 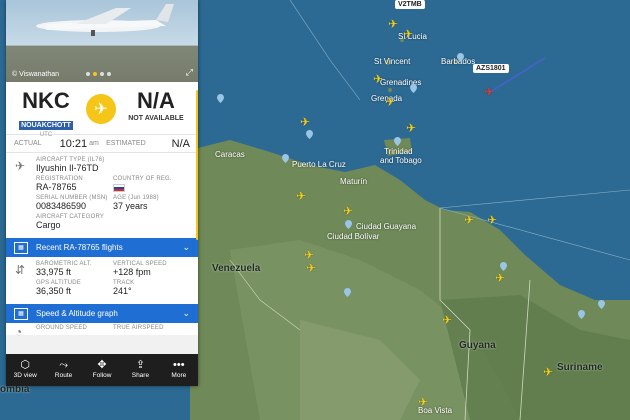 I want to click on true-airspeed-label: TRUE AIRSPEED, so click(x=138, y=328).